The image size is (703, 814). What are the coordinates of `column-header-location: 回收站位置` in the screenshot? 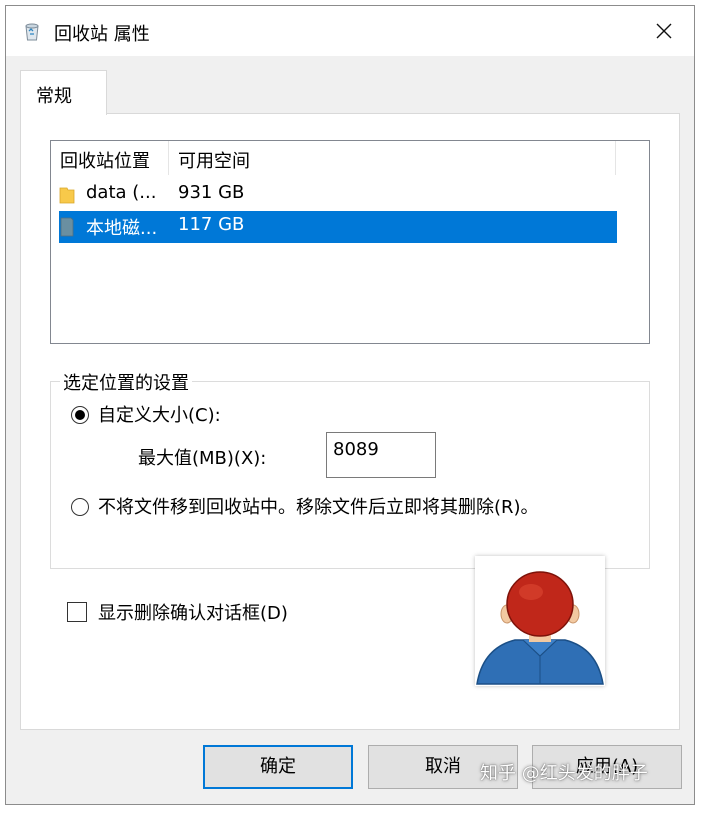 It's located at (110, 158).